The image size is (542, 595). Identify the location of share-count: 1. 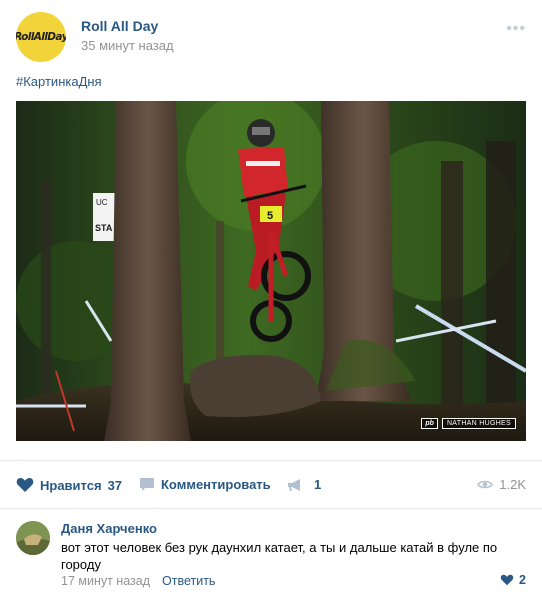
(318, 484).